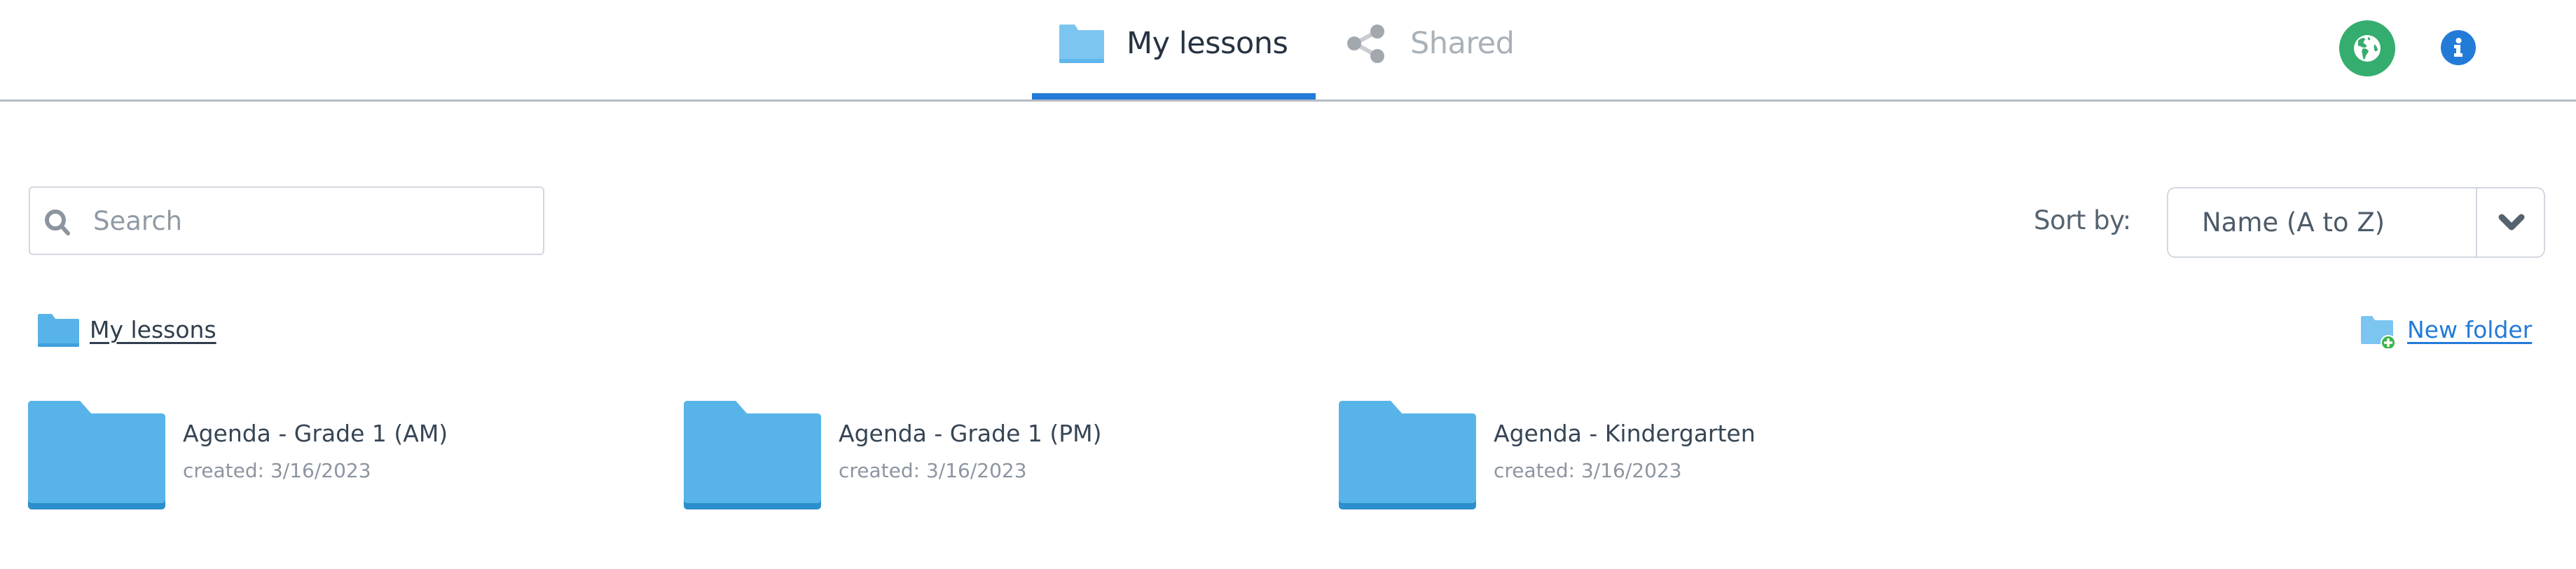 This screenshot has height=569, width=2576. What do you see at coordinates (315, 433) in the screenshot?
I see `folder-name: Agenda - Grade 1 (AM)` at bounding box center [315, 433].